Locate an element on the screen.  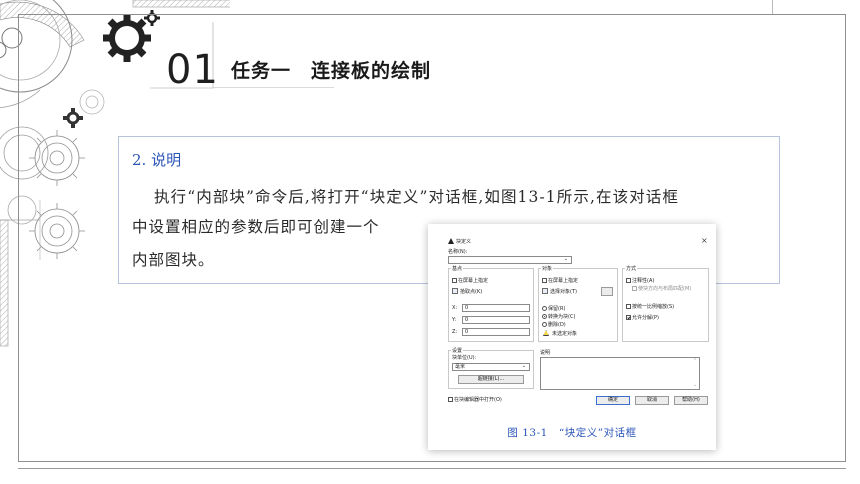
description-textarea: ⌃ ⌄ is located at coordinates (620, 373).